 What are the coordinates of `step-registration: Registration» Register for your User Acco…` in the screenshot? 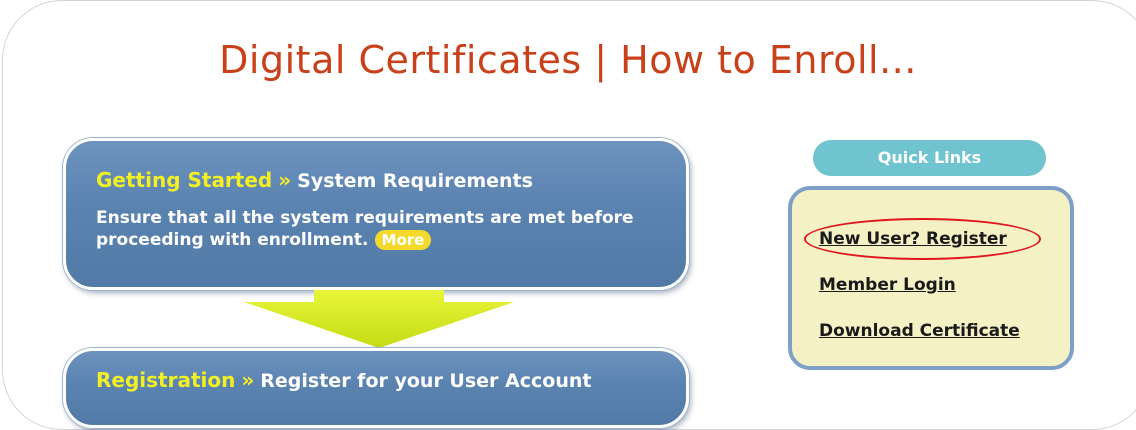 It's located at (376, 388).